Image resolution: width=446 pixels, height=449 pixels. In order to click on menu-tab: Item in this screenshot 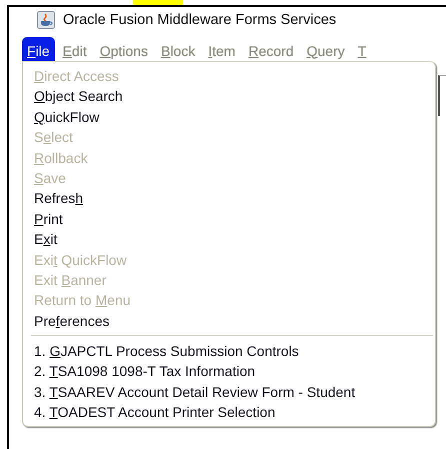, I will do `click(221, 49)`.